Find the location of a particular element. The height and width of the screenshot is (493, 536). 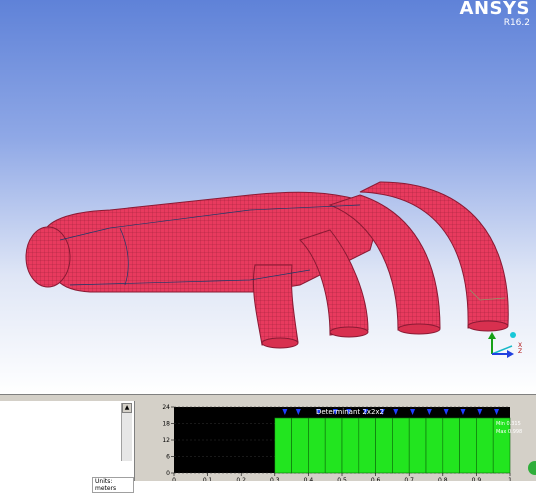

y-tick-label: 18 is located at coordinates (166, 424).